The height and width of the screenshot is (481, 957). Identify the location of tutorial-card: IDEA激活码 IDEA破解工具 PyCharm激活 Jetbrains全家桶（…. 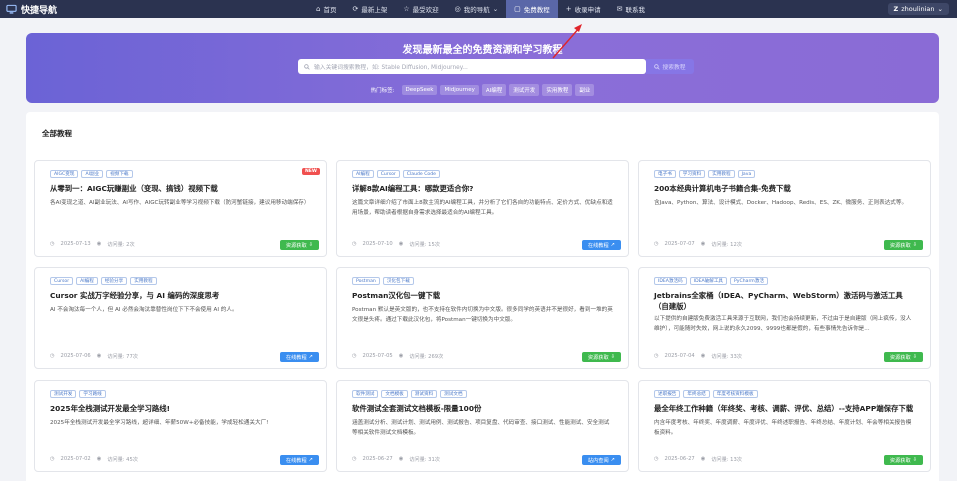
(784, 318).